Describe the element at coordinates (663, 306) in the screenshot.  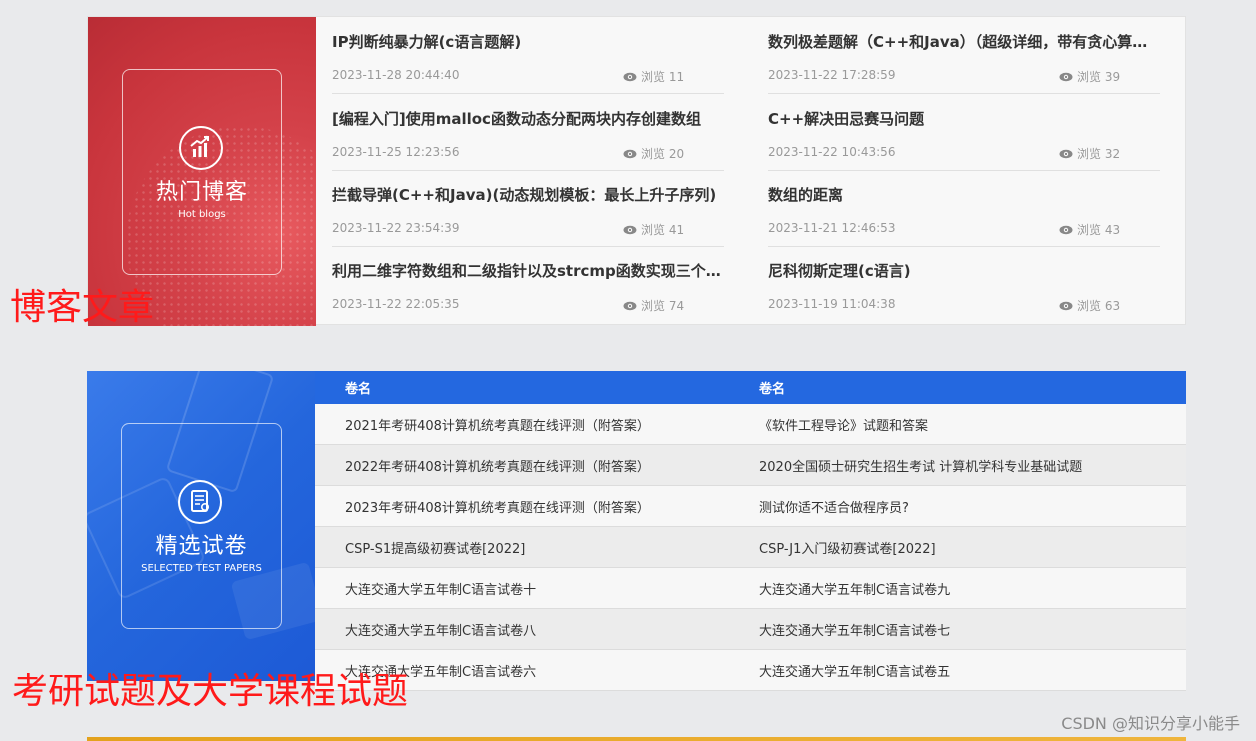
I see `blog-views-count: 浏览 74` at that location.